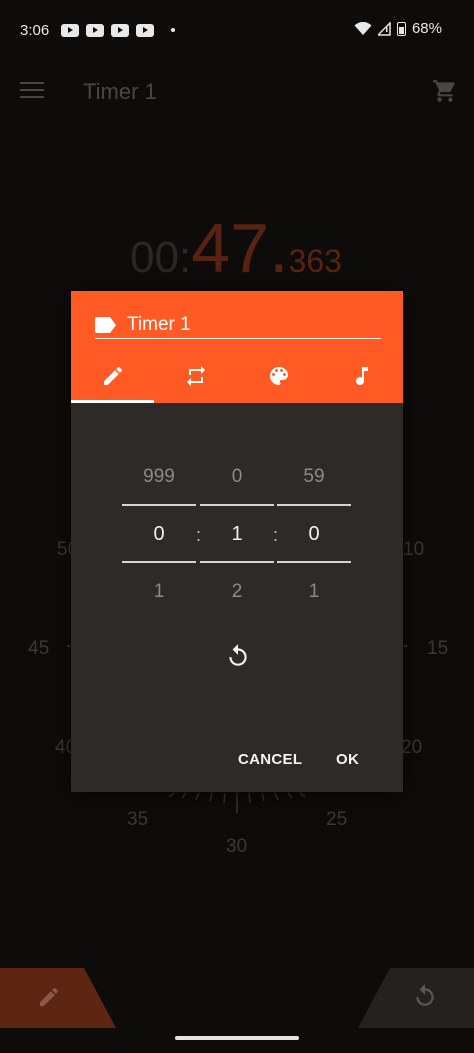  I want to click on dialog-header: Timer 1, so click(237, 347).